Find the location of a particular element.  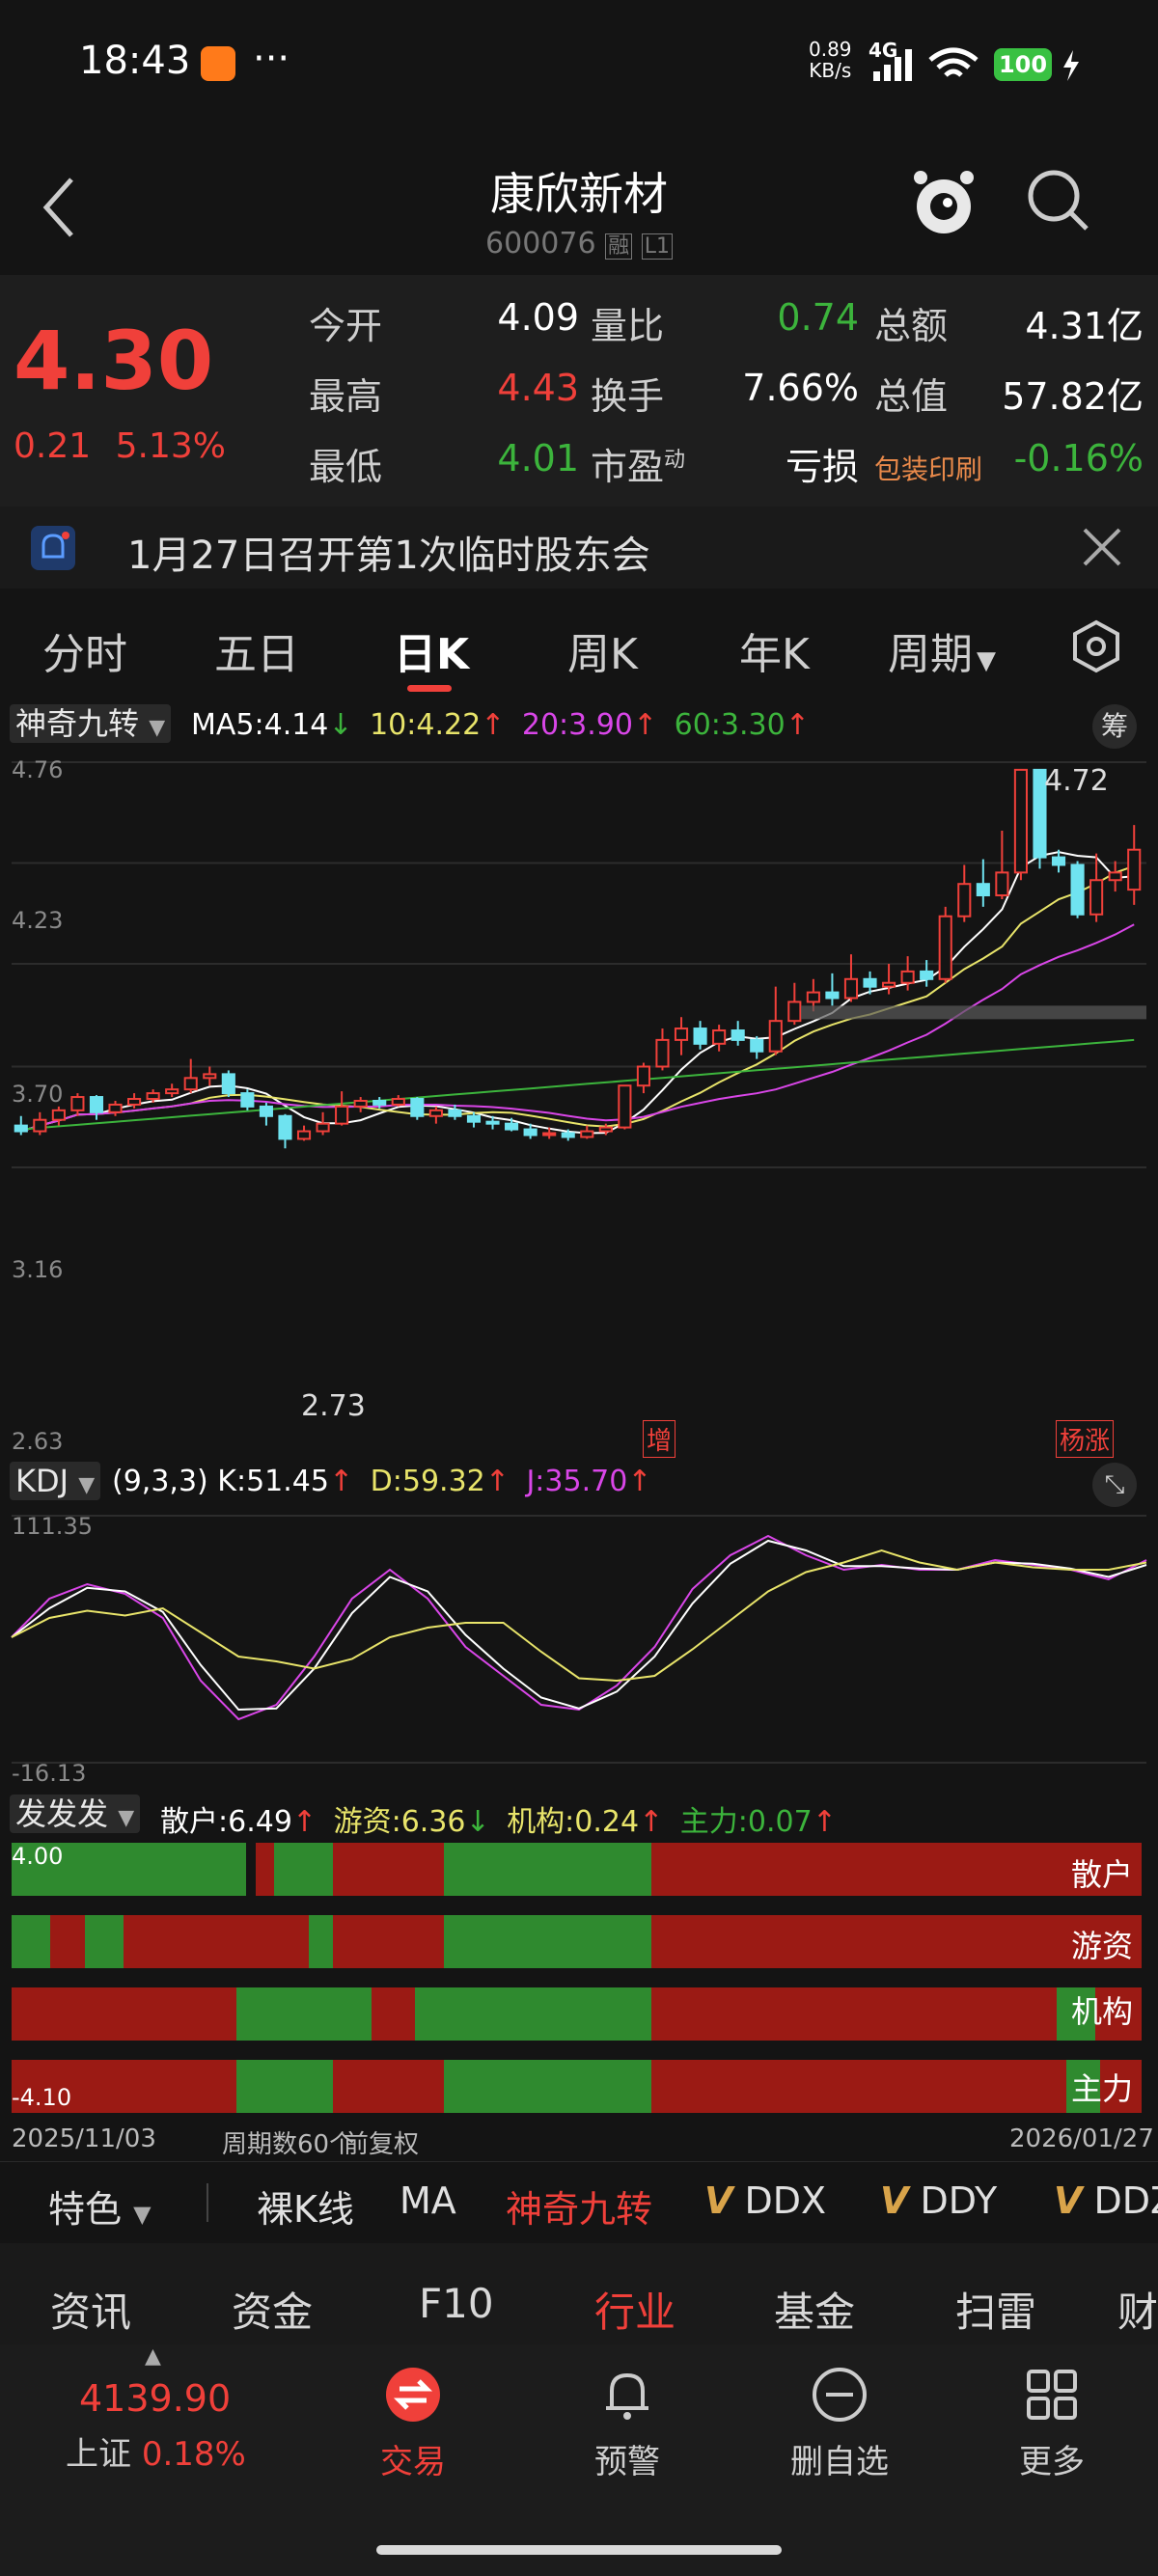

subtab-finance: 财 is located at coordinates (1137, 2310).